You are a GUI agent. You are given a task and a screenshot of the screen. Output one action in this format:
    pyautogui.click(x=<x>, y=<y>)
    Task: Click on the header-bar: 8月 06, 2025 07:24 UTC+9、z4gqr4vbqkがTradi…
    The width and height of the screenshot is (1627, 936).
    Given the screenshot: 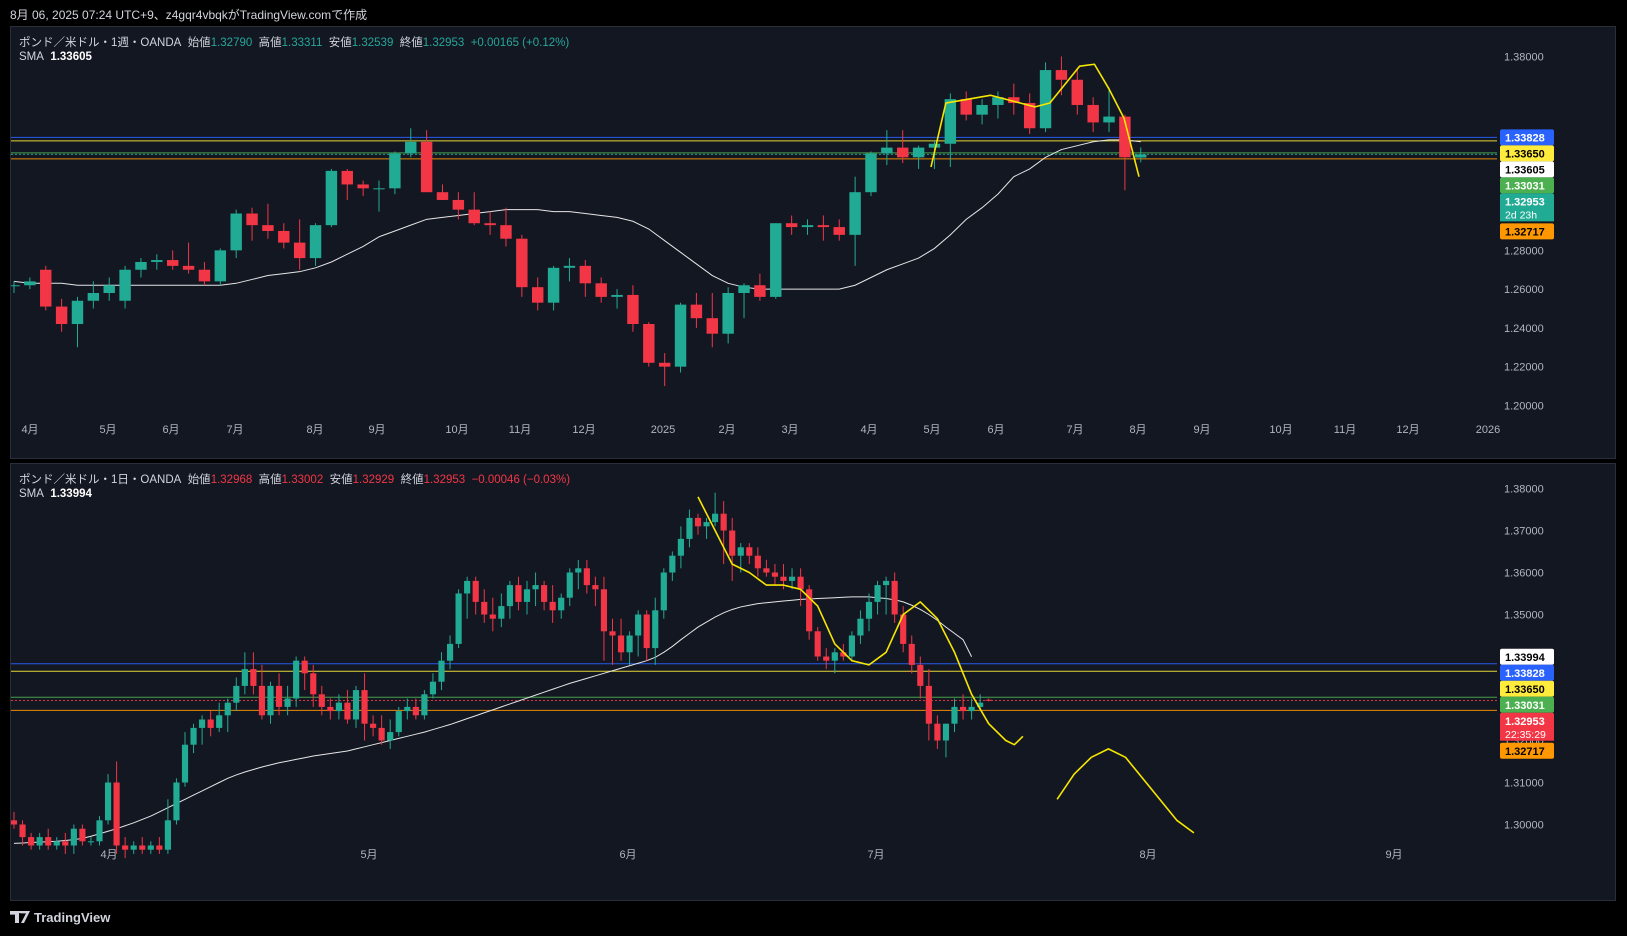 What is the action you would take?
    pyautogui.click(x=813, y=13)
    